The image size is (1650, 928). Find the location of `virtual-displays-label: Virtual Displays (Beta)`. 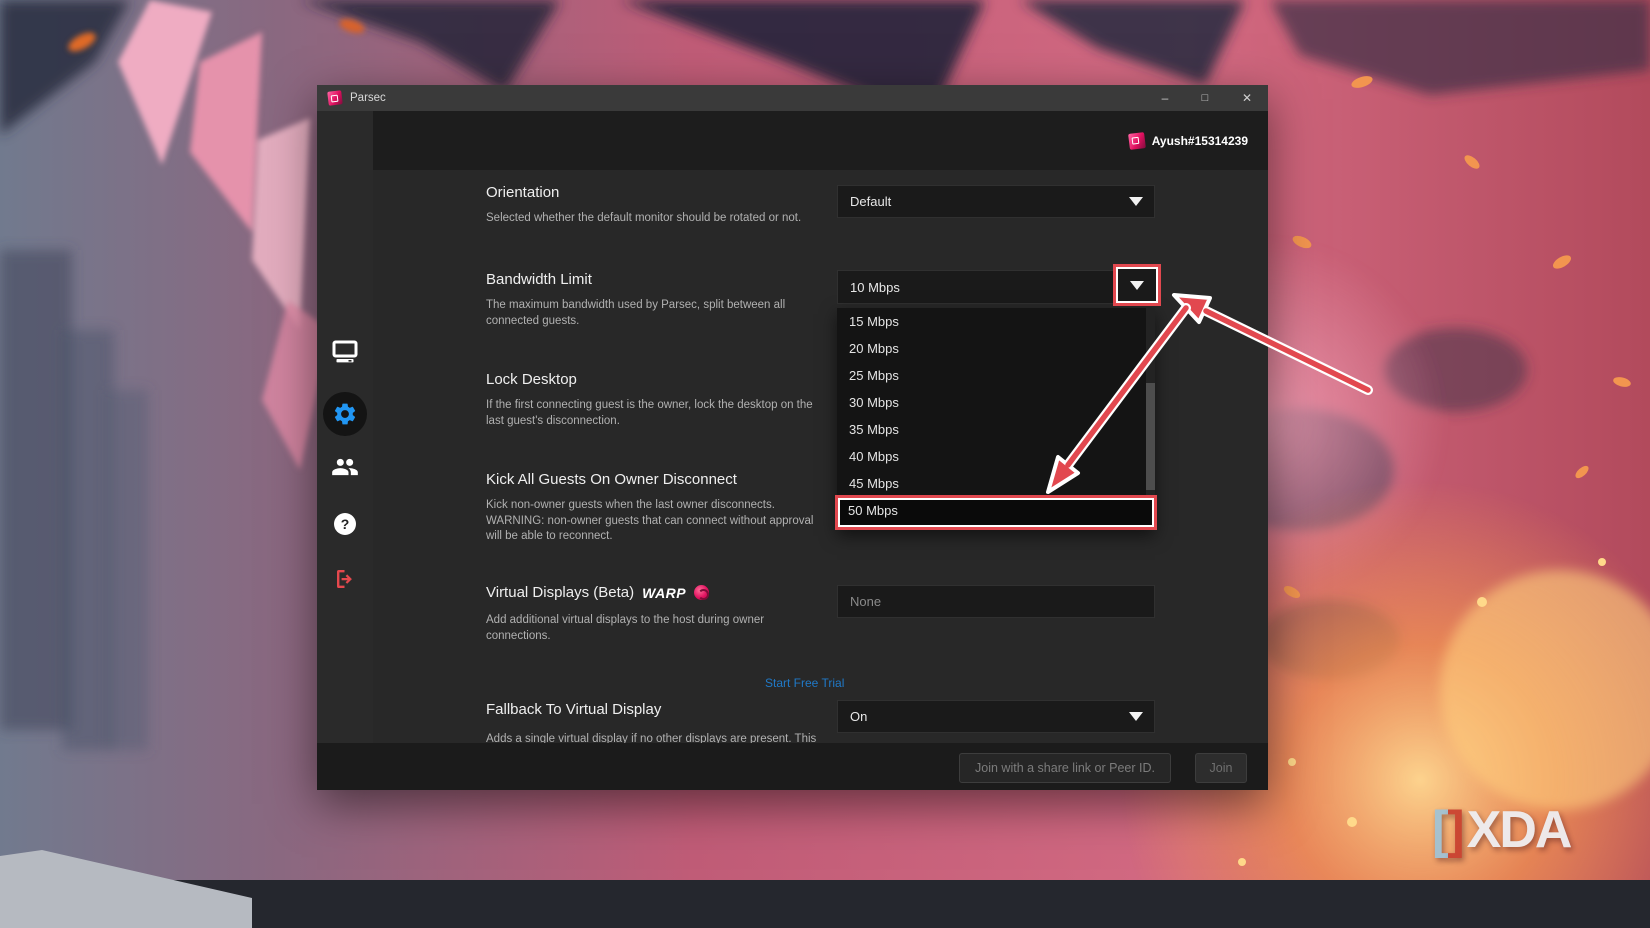

virtual-displays-label: Virtual Displays (Beta) is located at coordinates (560, 592).